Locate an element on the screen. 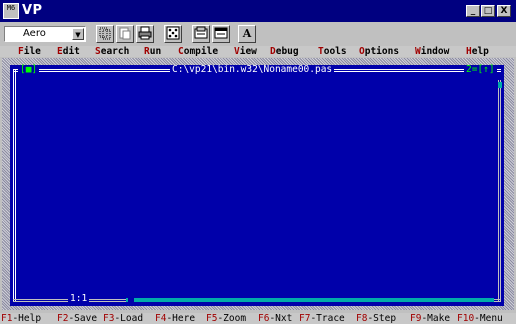  status-item-f2: F2-Save is located at coordinates (77, 318).